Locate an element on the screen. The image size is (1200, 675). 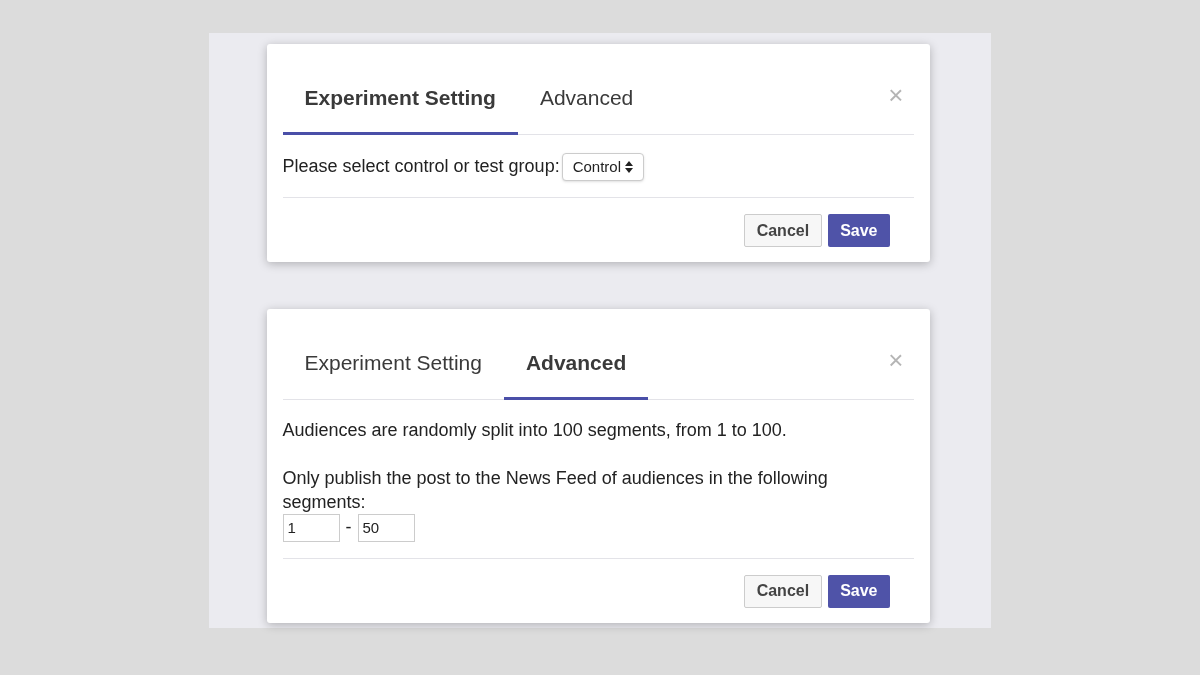
select-dropdown: Control is located at coordinates (602, 166).